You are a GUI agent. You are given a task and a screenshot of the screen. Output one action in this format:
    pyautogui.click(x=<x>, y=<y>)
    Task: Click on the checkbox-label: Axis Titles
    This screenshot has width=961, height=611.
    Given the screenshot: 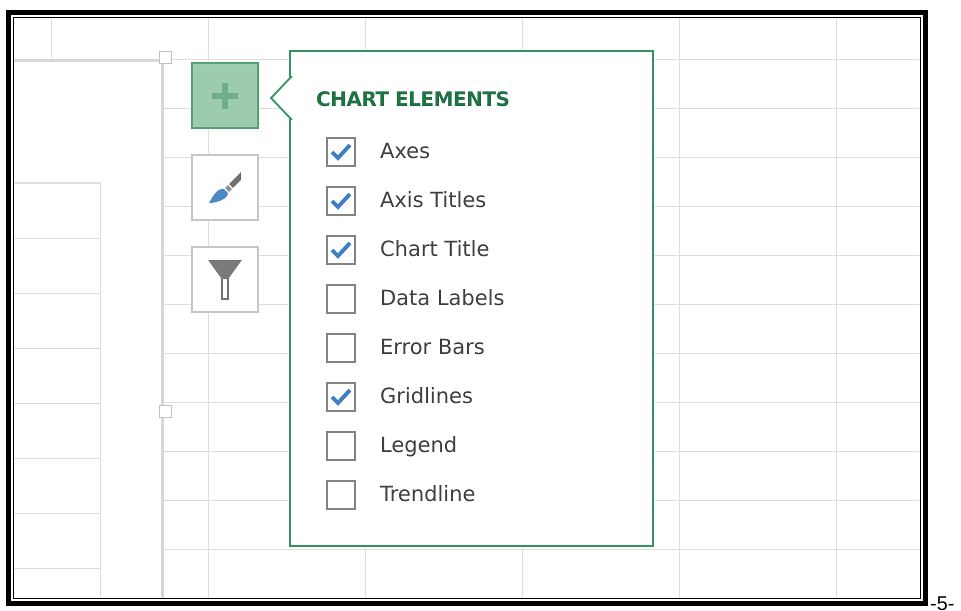 What is the action you would take?
    pyautogui.click(x=433, y=200)
    